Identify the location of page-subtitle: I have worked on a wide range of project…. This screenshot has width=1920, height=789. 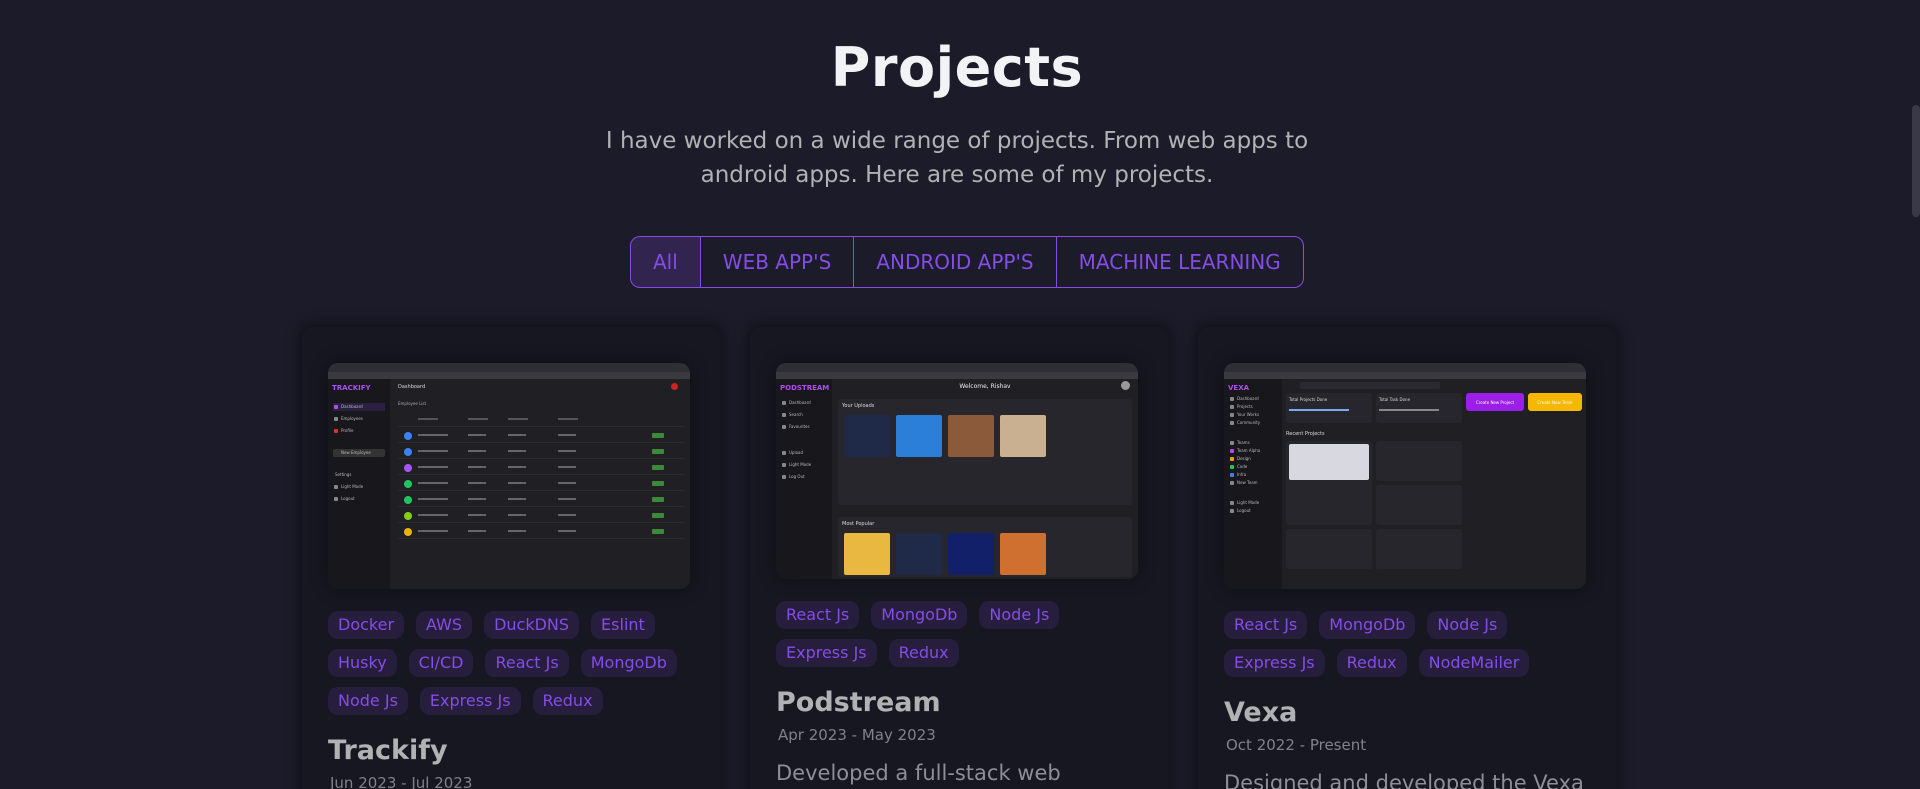
(957, 158).